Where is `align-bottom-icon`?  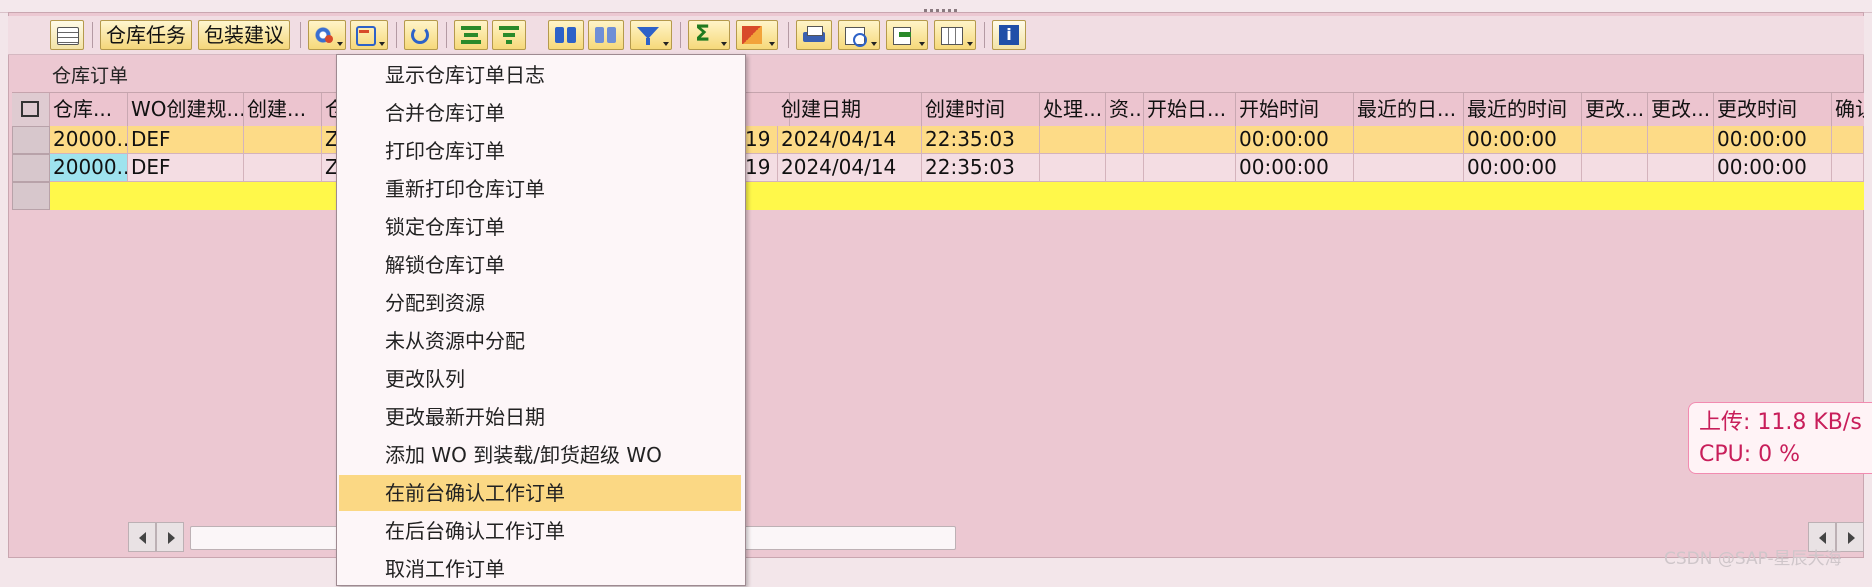 align-bottom-icon is located at coordinates (509, 35).